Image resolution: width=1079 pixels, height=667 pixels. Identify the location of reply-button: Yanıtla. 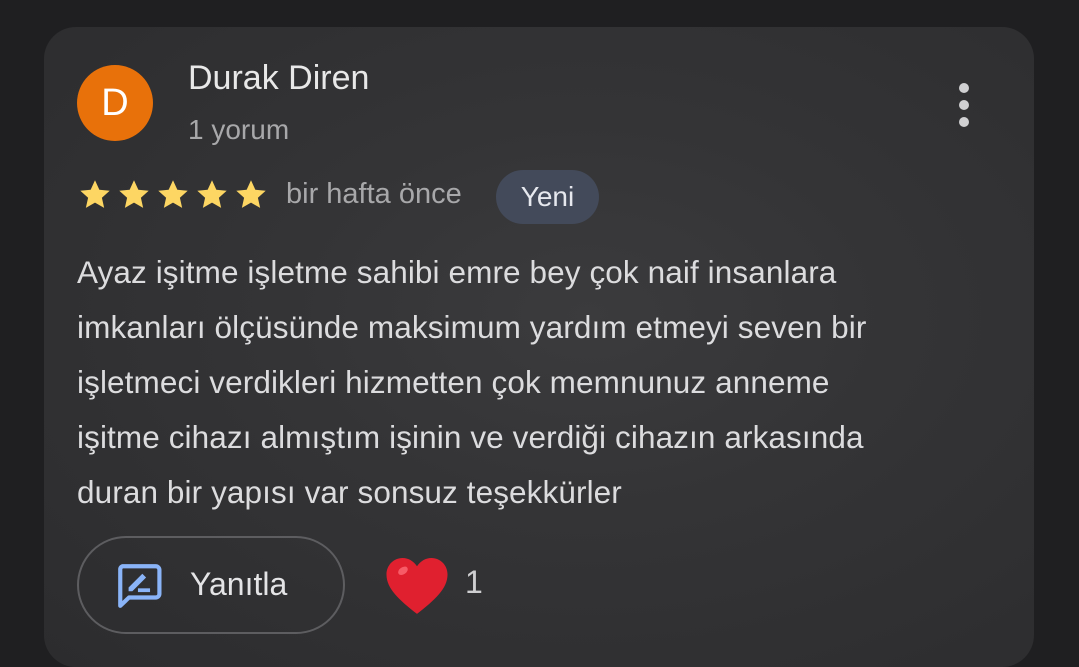
(211, 585).